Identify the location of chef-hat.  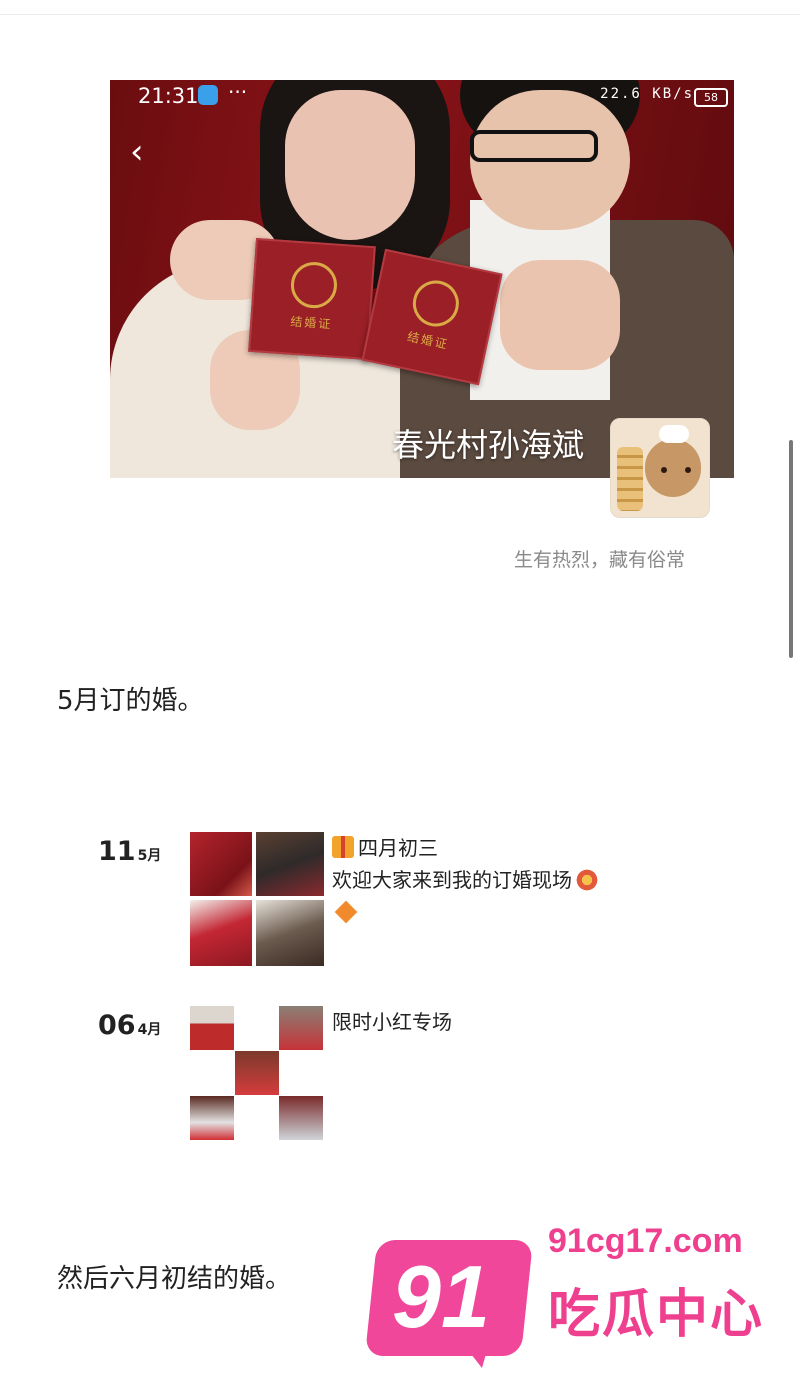
(674, 434).